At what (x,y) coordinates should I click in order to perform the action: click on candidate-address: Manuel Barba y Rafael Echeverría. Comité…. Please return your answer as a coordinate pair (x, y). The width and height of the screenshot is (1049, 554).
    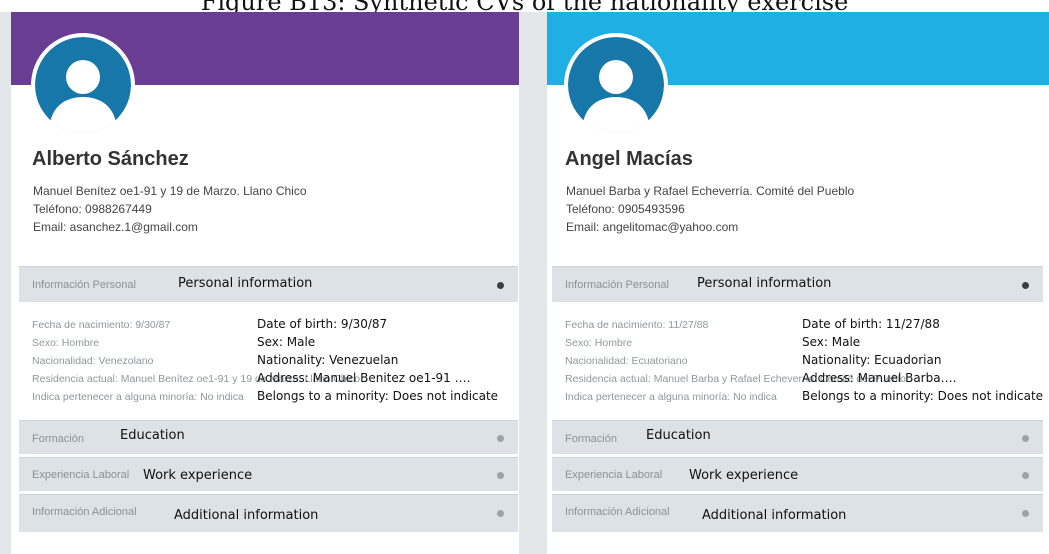
    Looking at the image, I should click on (710, 191).